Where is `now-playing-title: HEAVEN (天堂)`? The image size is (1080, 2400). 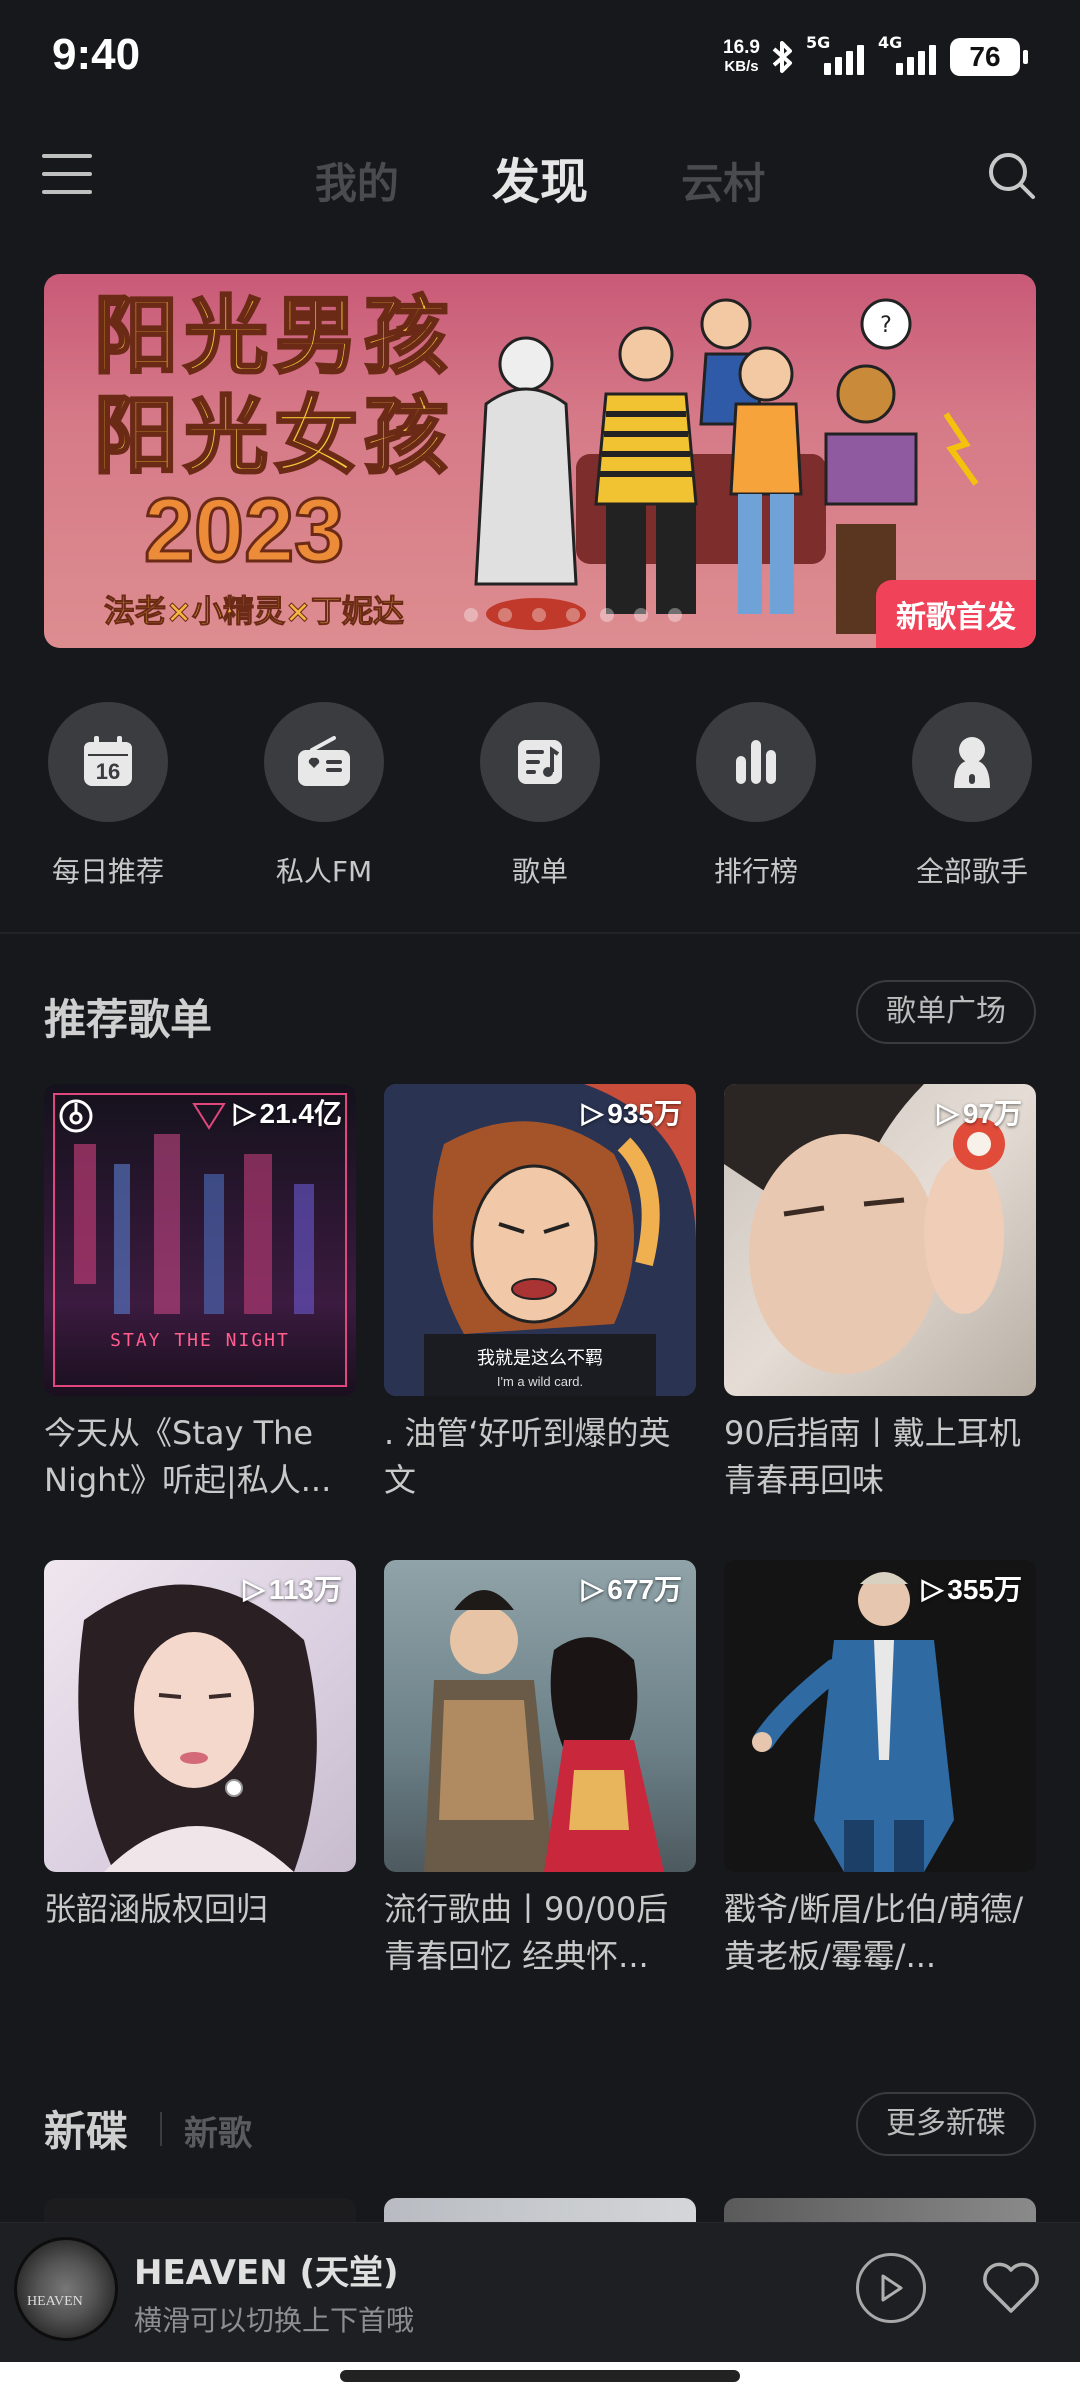 now-playing-title: HEAVEN (天堂) is located at coordinates (266, 2273).